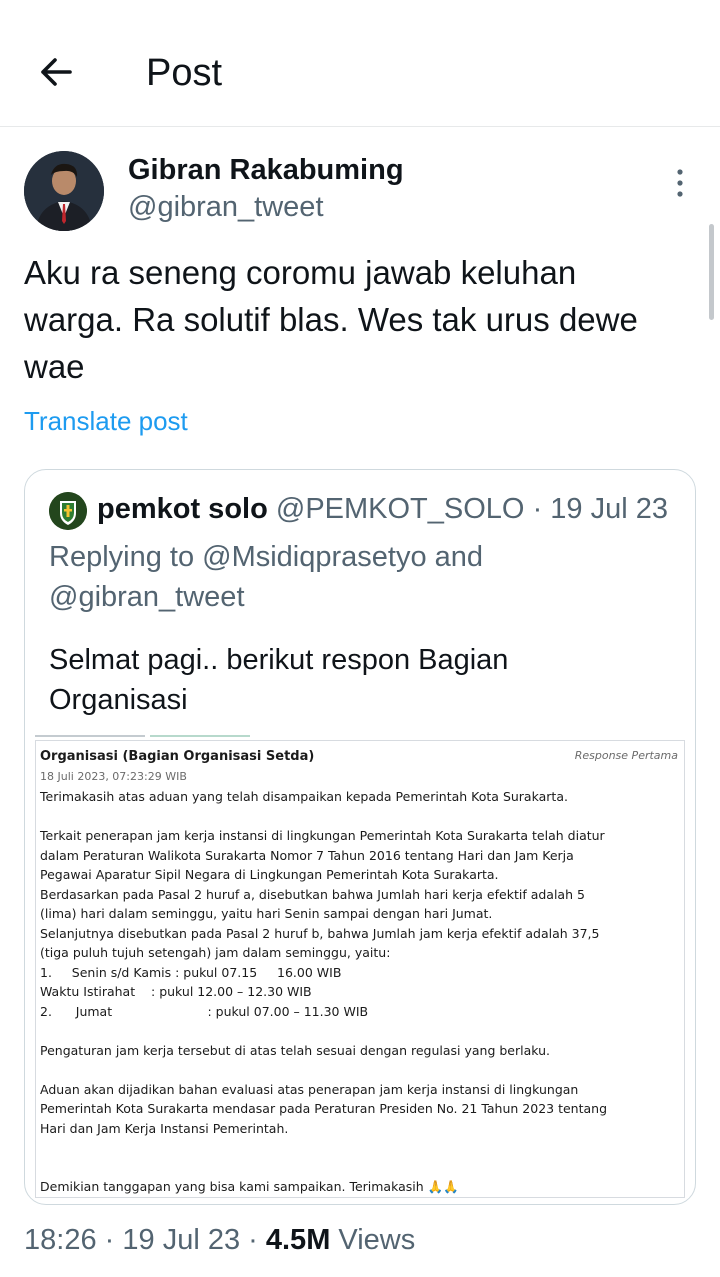 The width and height of the screenshot is (720, 1277). Describe the element at coordinates (365, 736) in the screenshot. I see `media-indicator` at that location.